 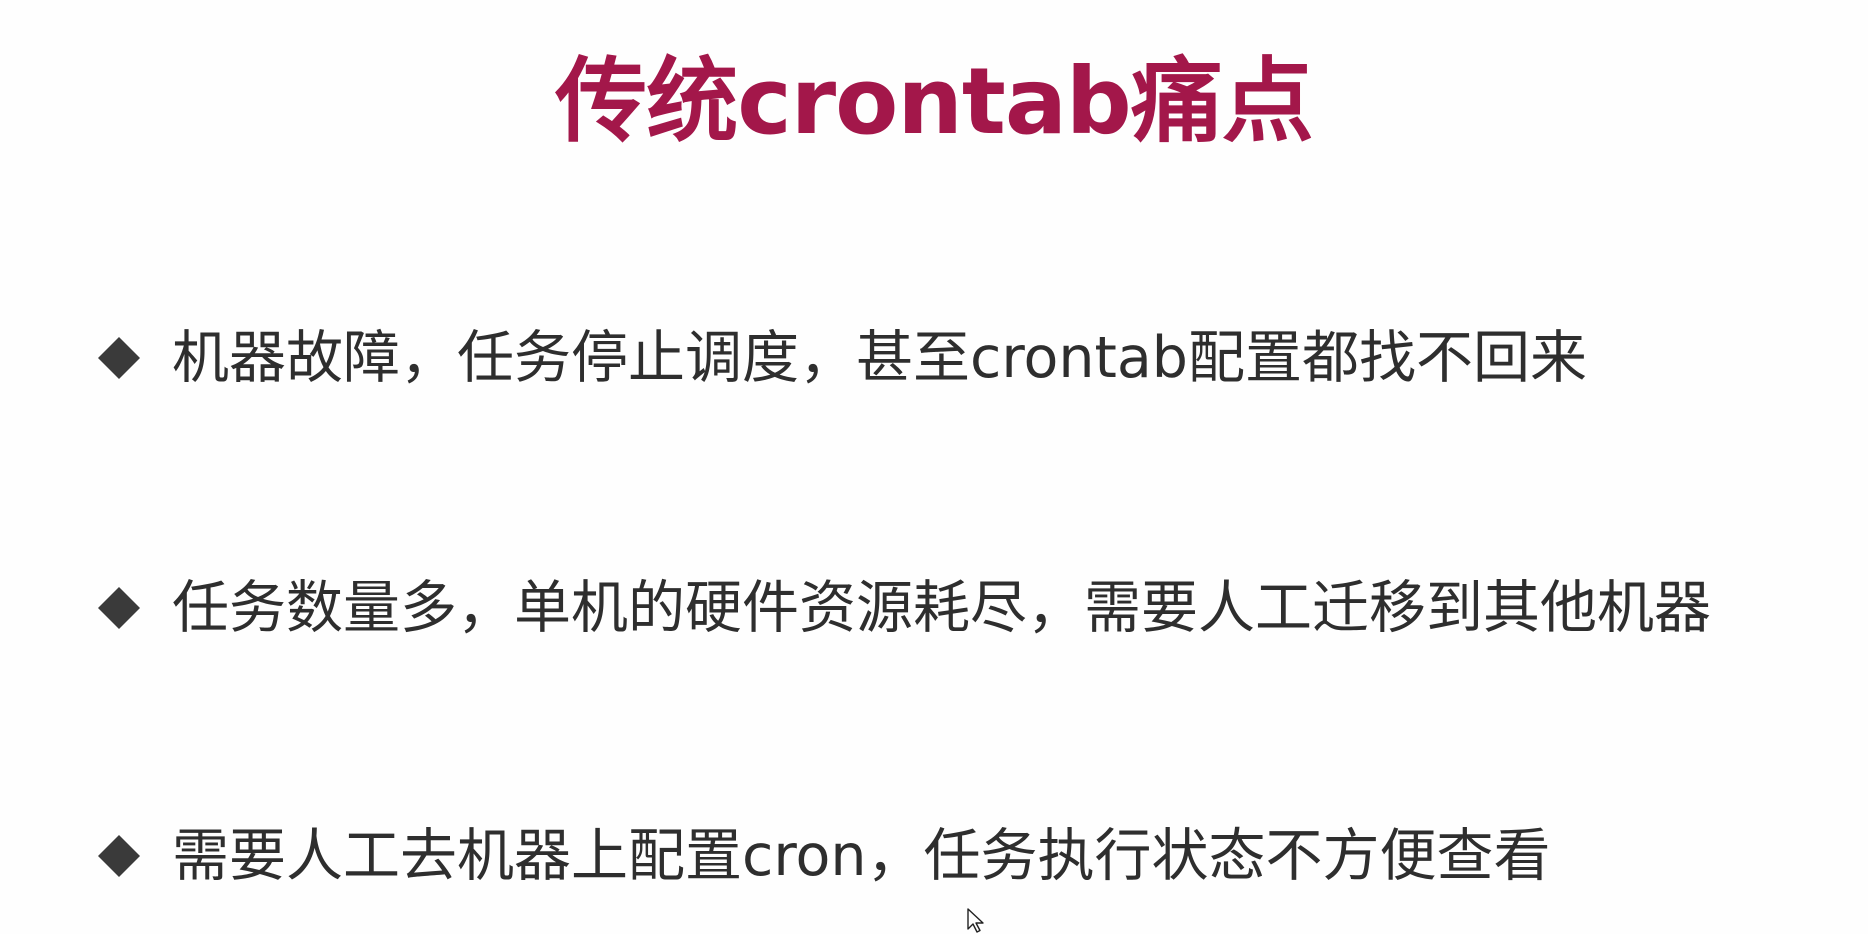 I want to click on bullet-text: 需要人工去机器上配置cron，任务执行状态不方便查看, so click(x=861, y=856).